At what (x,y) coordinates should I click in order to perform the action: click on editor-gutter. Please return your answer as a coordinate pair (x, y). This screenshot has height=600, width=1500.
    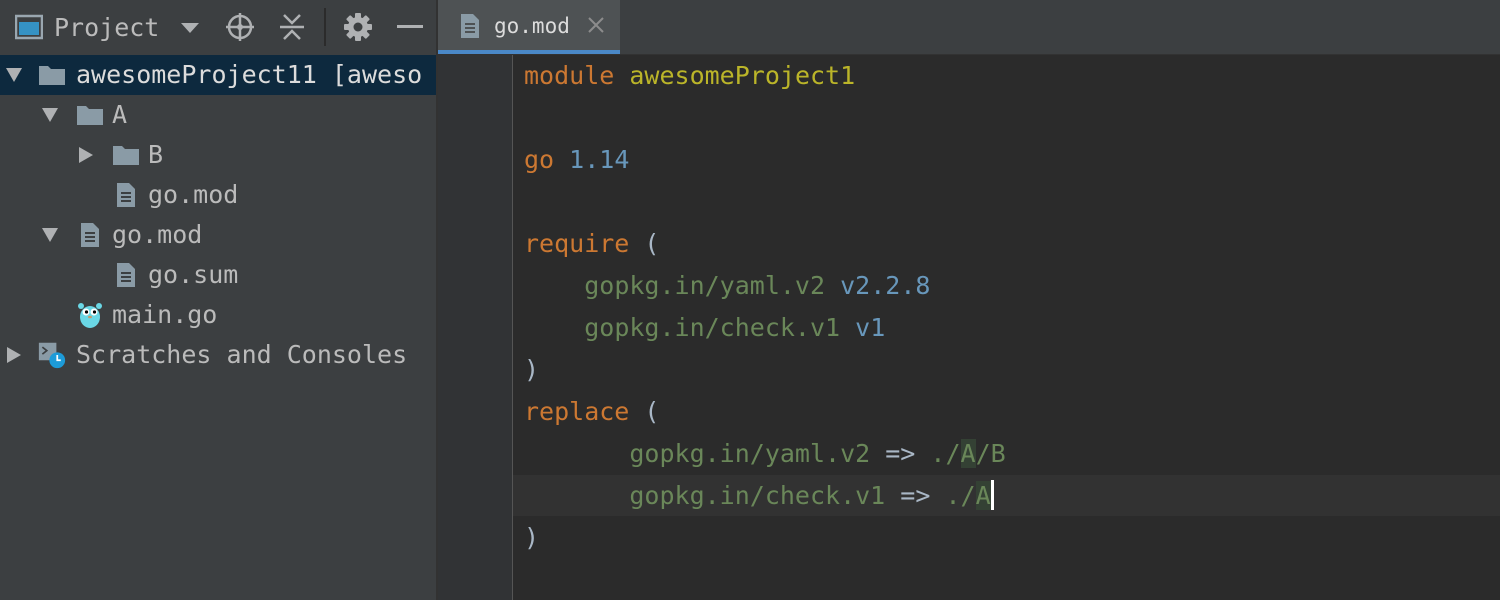
    Looking at the image, I should click on (475, 327).